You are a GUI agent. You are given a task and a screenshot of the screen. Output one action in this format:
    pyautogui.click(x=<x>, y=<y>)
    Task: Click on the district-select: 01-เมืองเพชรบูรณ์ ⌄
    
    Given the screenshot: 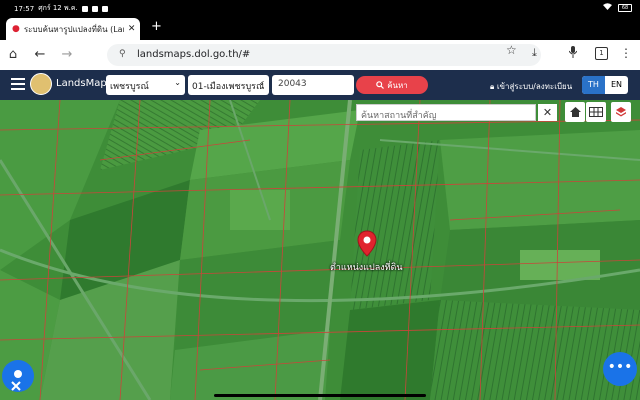 What is the action you would take?
    pyautogui.click(x=228, y=85)
    